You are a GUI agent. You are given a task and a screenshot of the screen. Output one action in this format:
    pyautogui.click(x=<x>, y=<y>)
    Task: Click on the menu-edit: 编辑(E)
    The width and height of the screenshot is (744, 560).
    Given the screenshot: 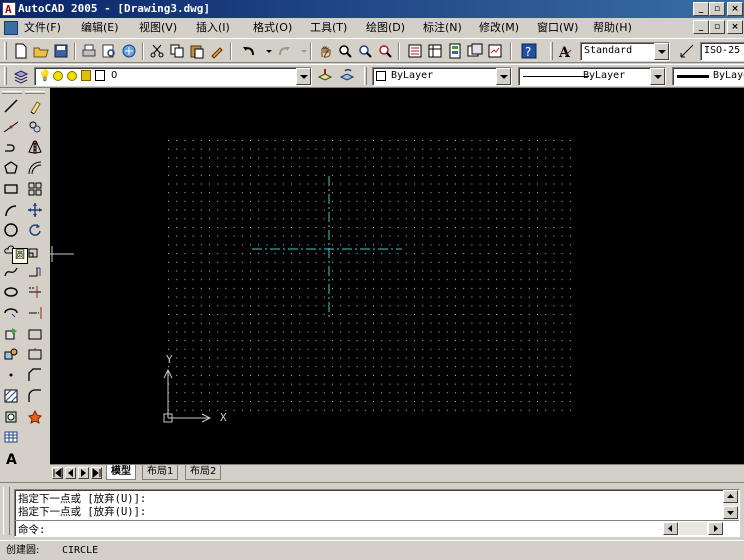 What is the action you would take?
    pyautogui.click(x=100, y=28)
    